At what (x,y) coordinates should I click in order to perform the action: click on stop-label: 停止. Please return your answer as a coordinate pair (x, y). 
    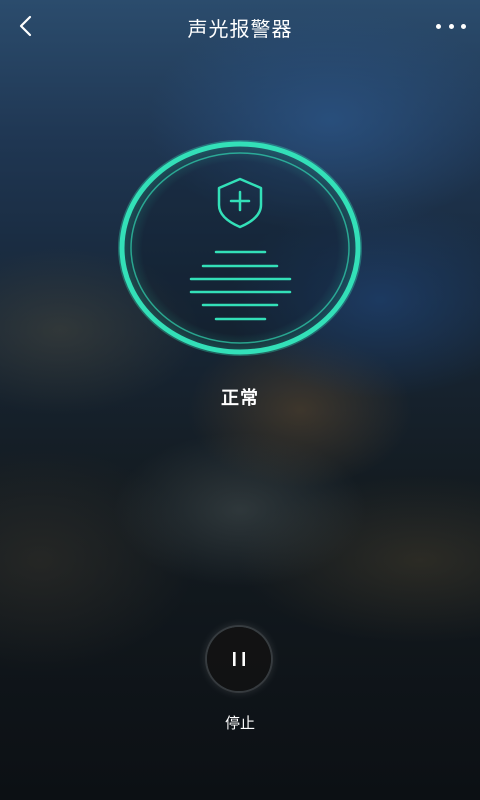
    Looking at the image, I should click on (239, 723).